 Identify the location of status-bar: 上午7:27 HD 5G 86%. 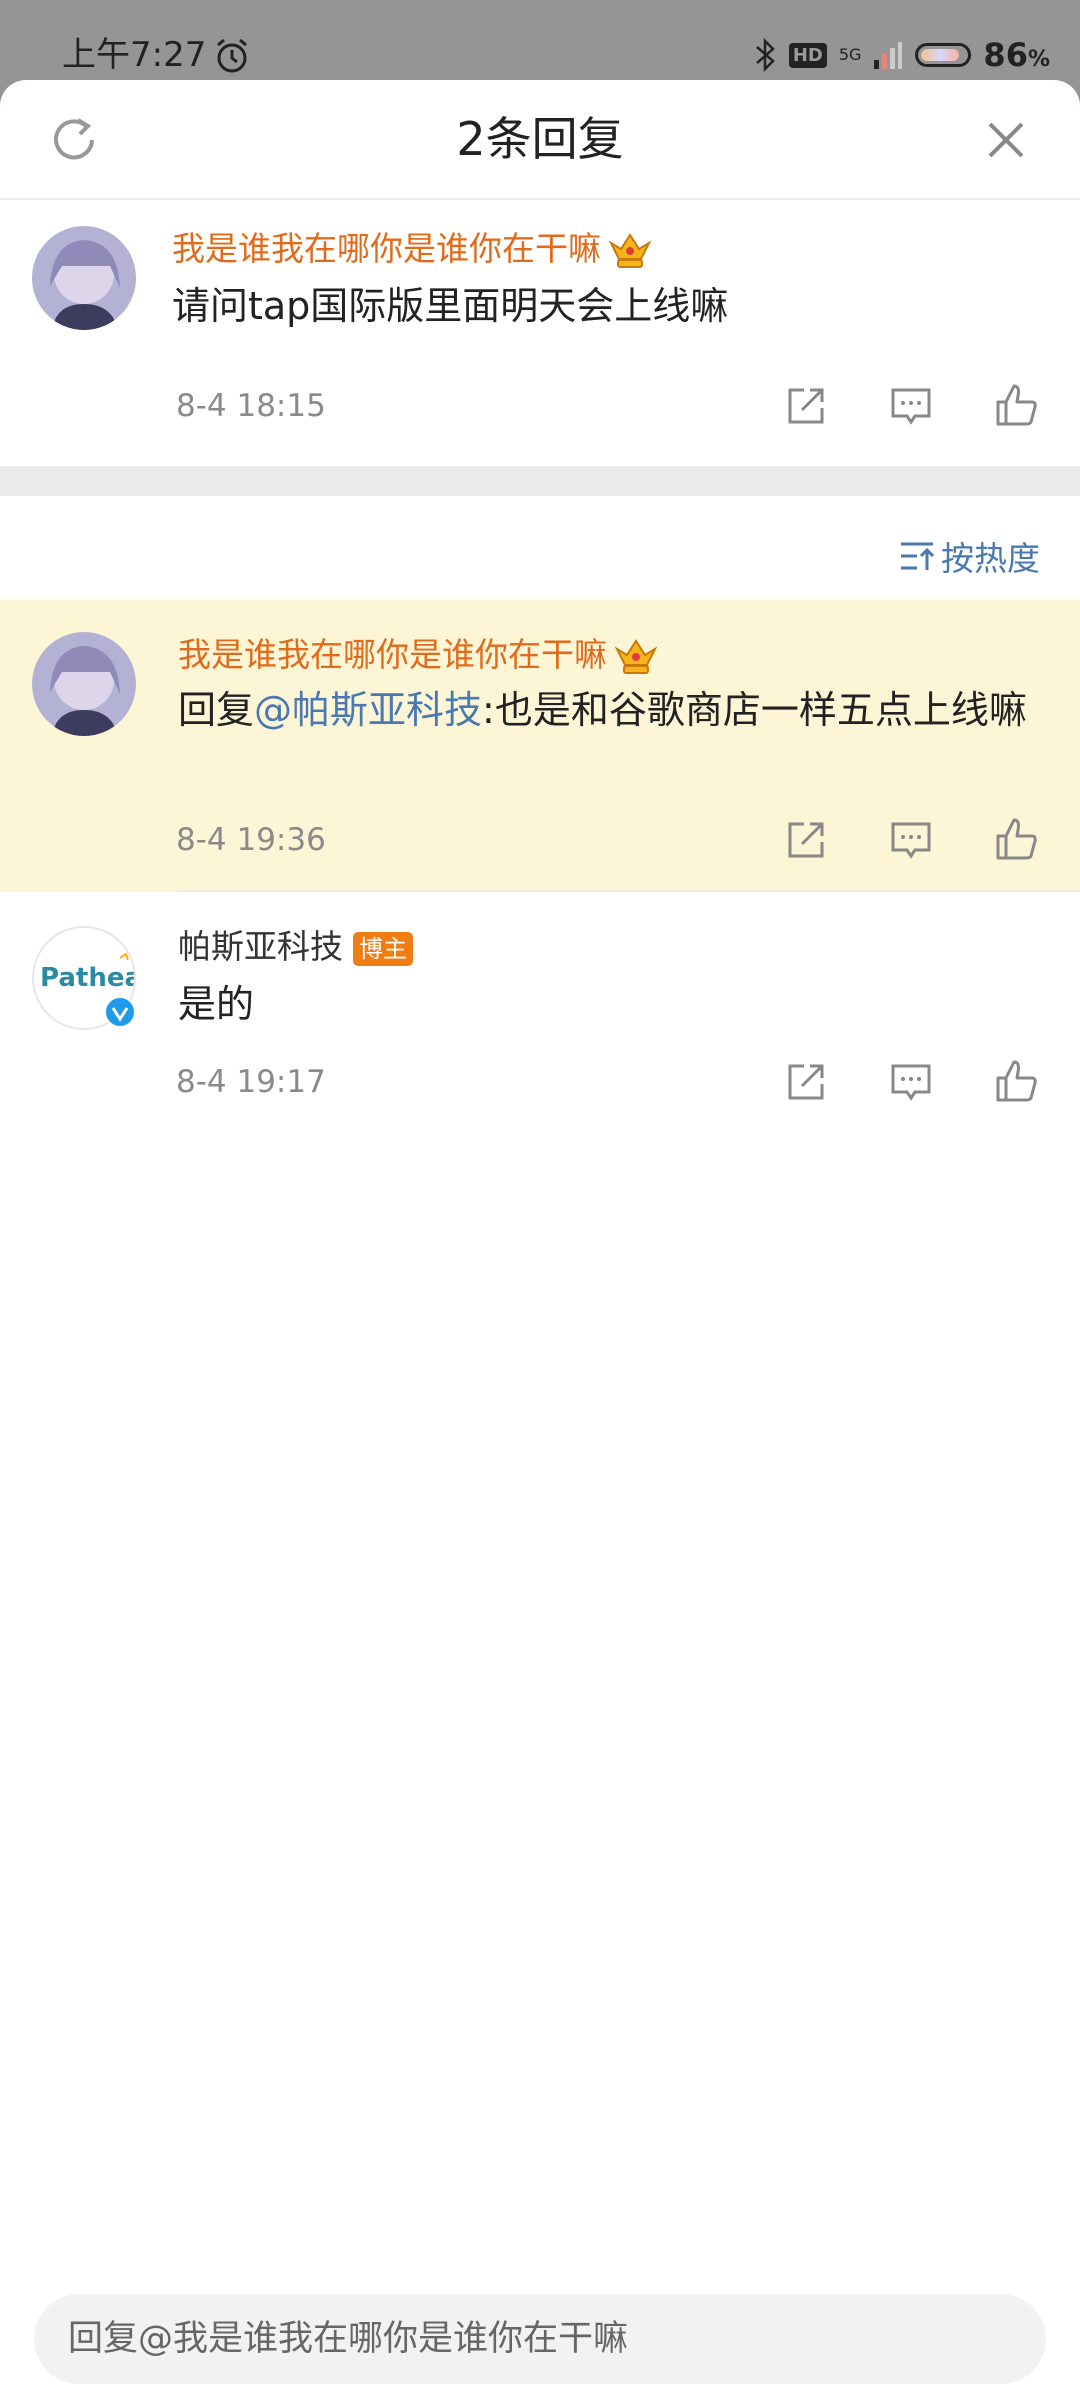
(540, 40).